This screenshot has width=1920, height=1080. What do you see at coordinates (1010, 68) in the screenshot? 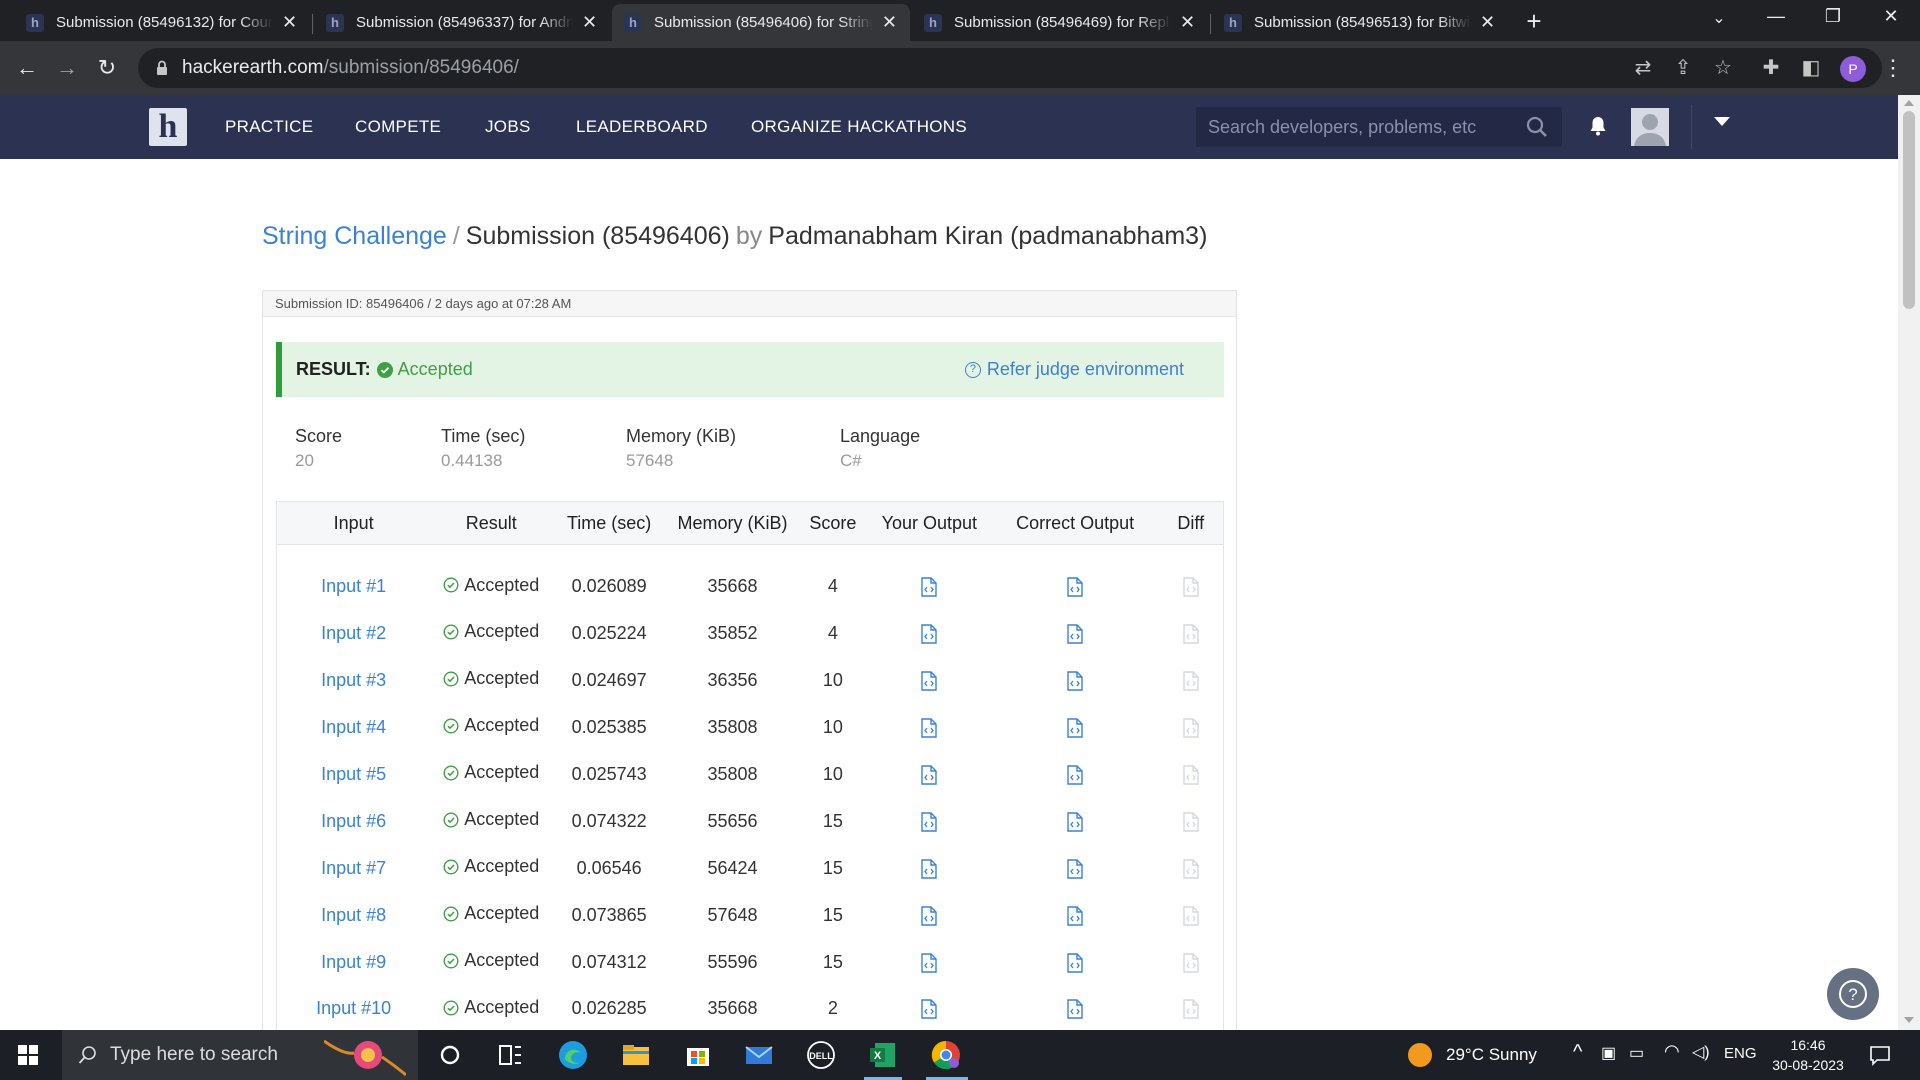
I see `address-bar: hackerearth.com/submission/85496406/` at bounding box center [1010, 68].